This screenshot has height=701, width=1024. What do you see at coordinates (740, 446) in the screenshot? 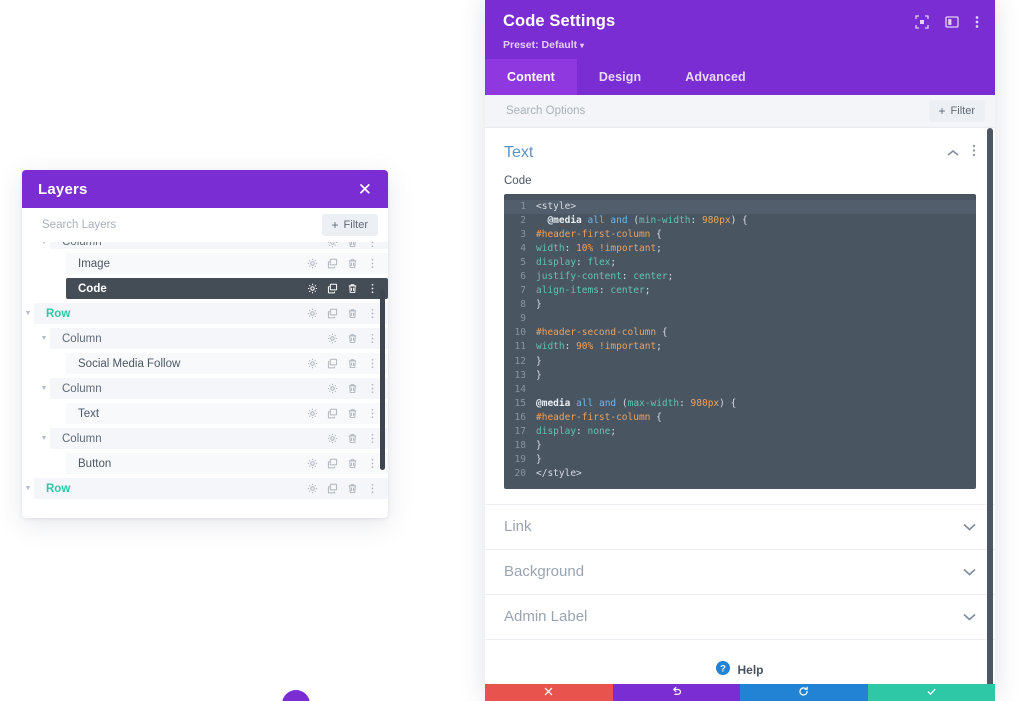
I see `code-line: 18}` at bounding box center [740, 446].